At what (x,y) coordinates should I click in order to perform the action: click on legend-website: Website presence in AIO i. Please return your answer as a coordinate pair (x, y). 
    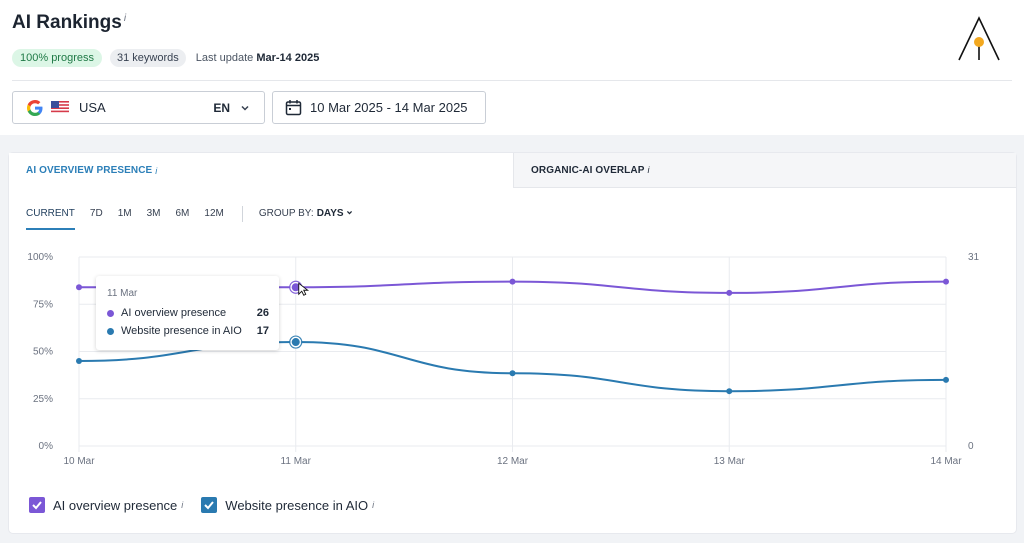
    Looking at the image, I should click on (287, 505).